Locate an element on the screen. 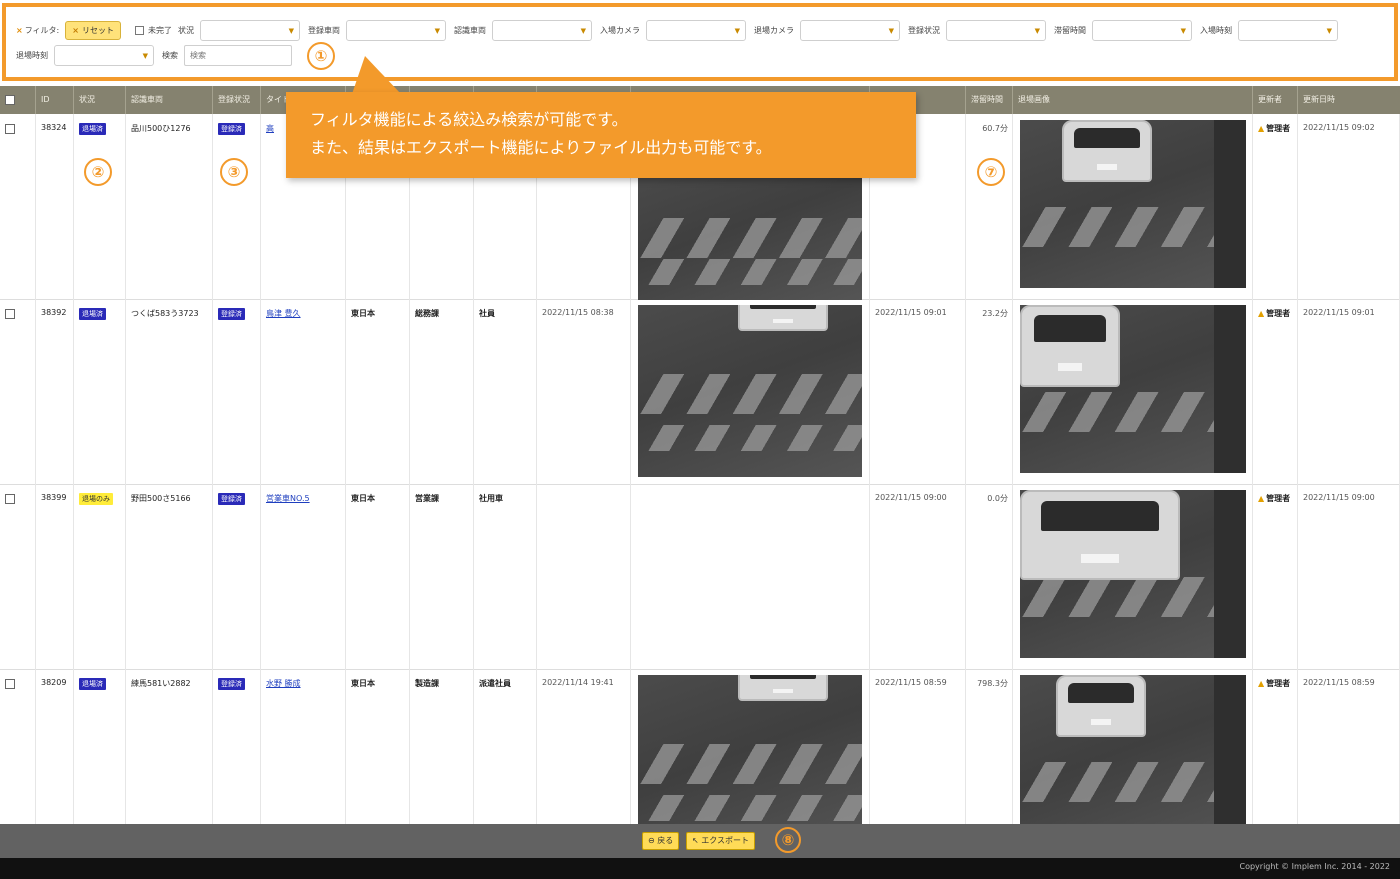 The height and width of the screenshot is (879, 1400). header-recognized-vehicle: 認識車両 is located at coordinates (169, 100).